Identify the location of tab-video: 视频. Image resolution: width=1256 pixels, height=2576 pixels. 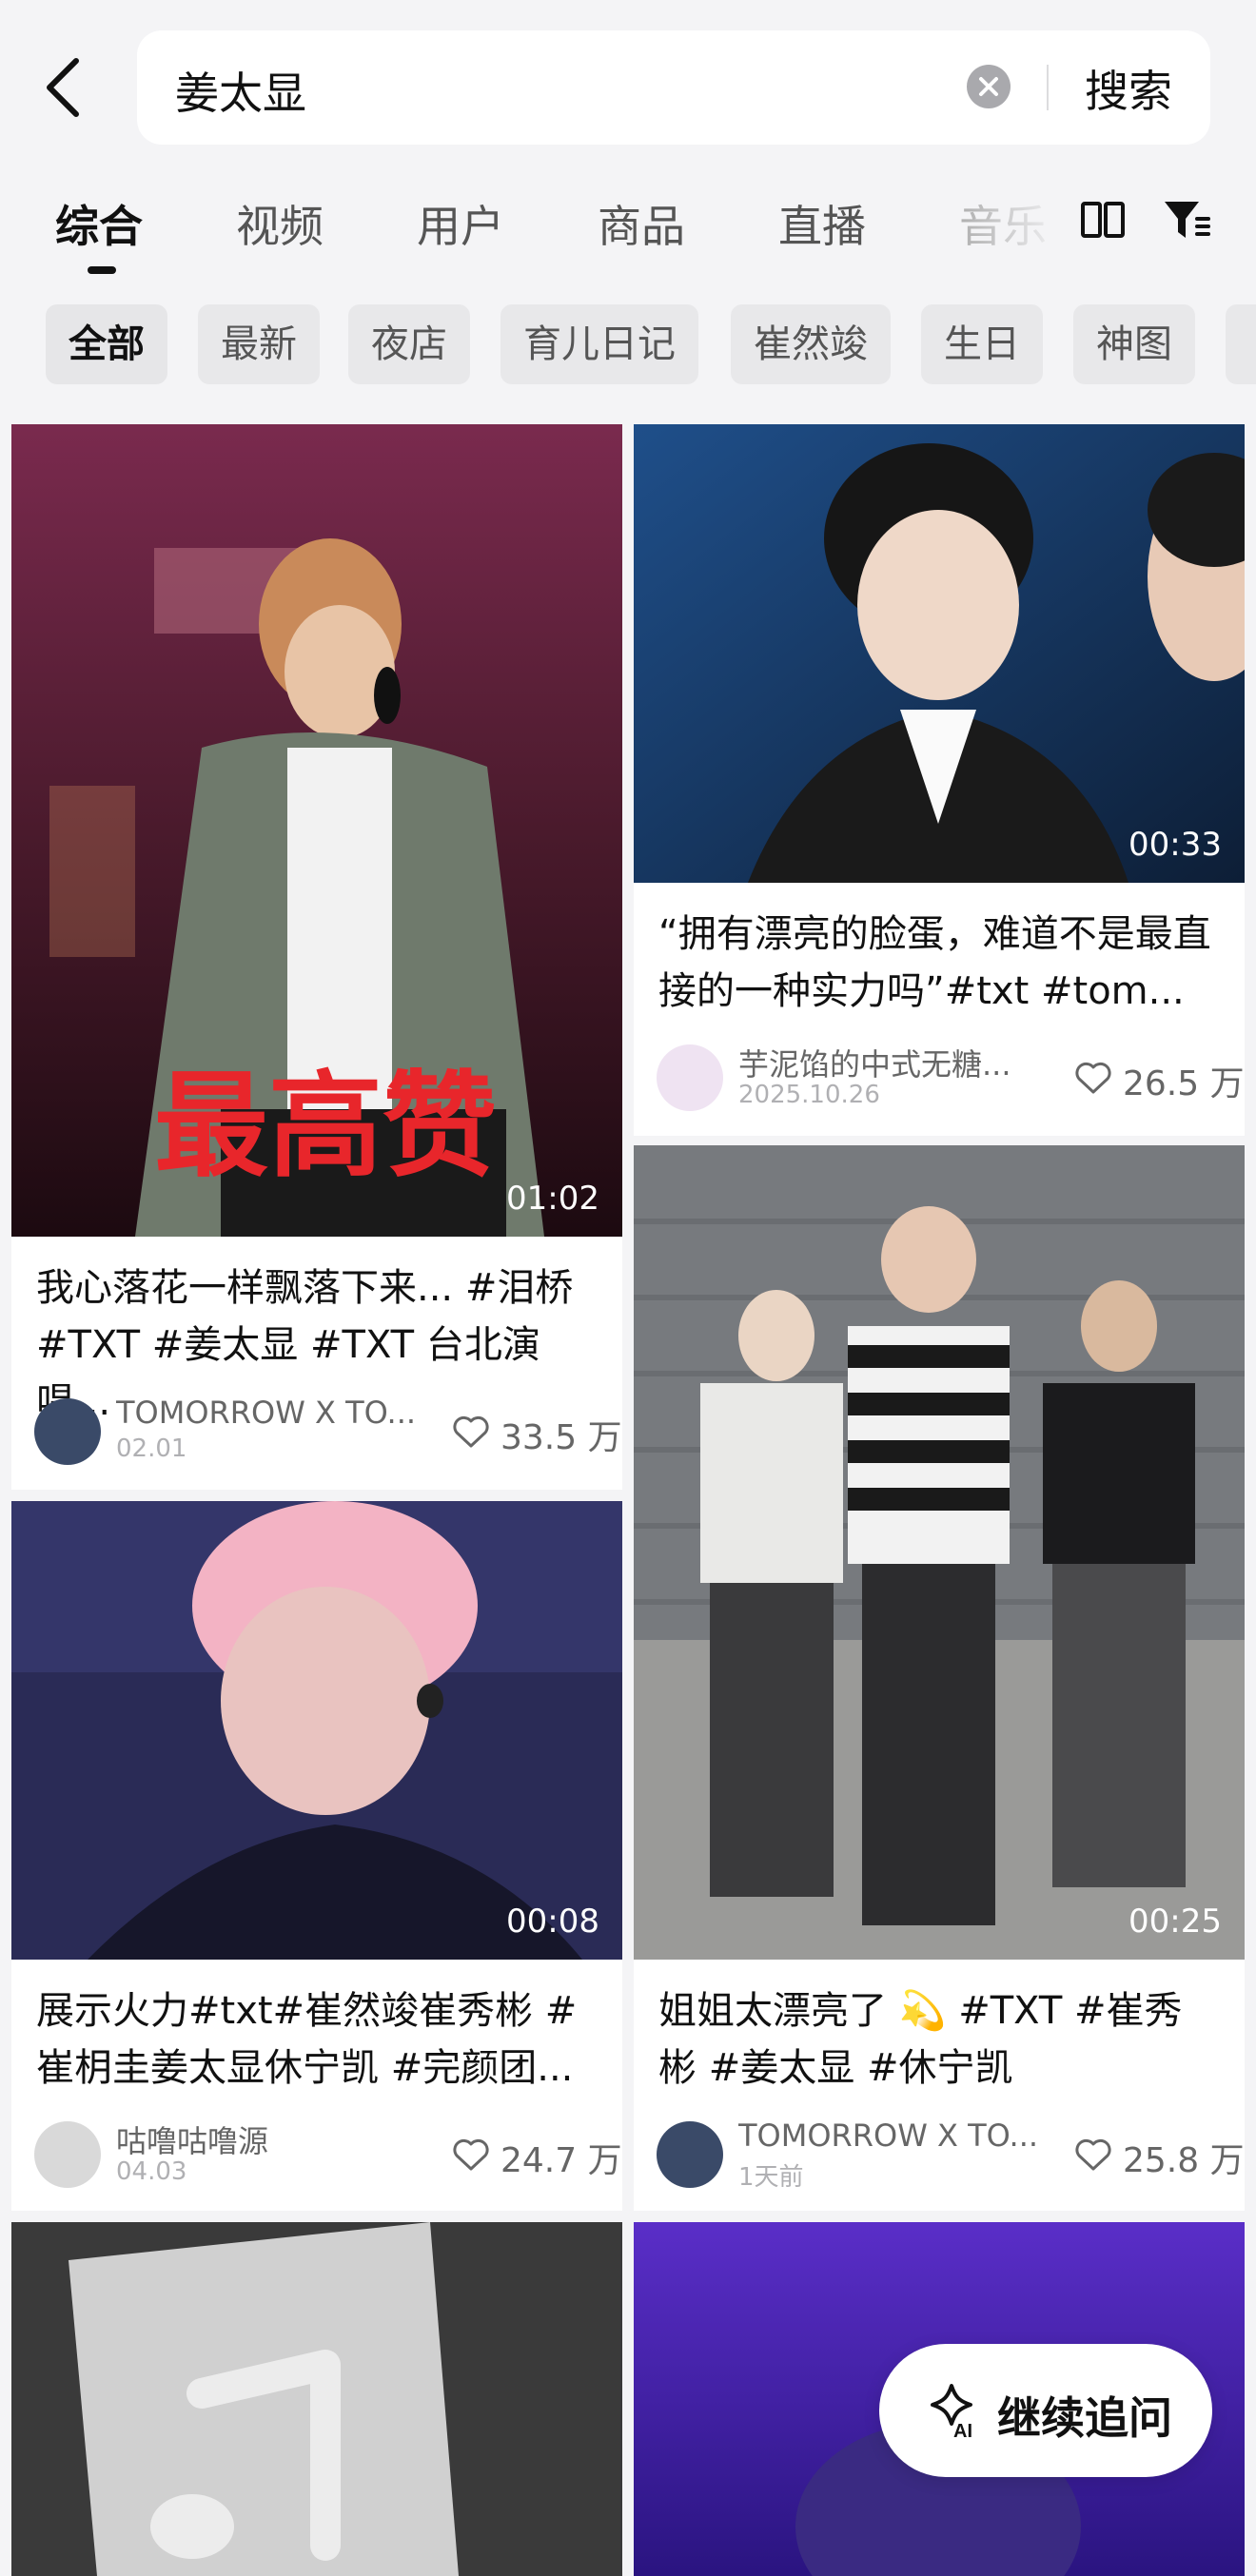
(280, 224).